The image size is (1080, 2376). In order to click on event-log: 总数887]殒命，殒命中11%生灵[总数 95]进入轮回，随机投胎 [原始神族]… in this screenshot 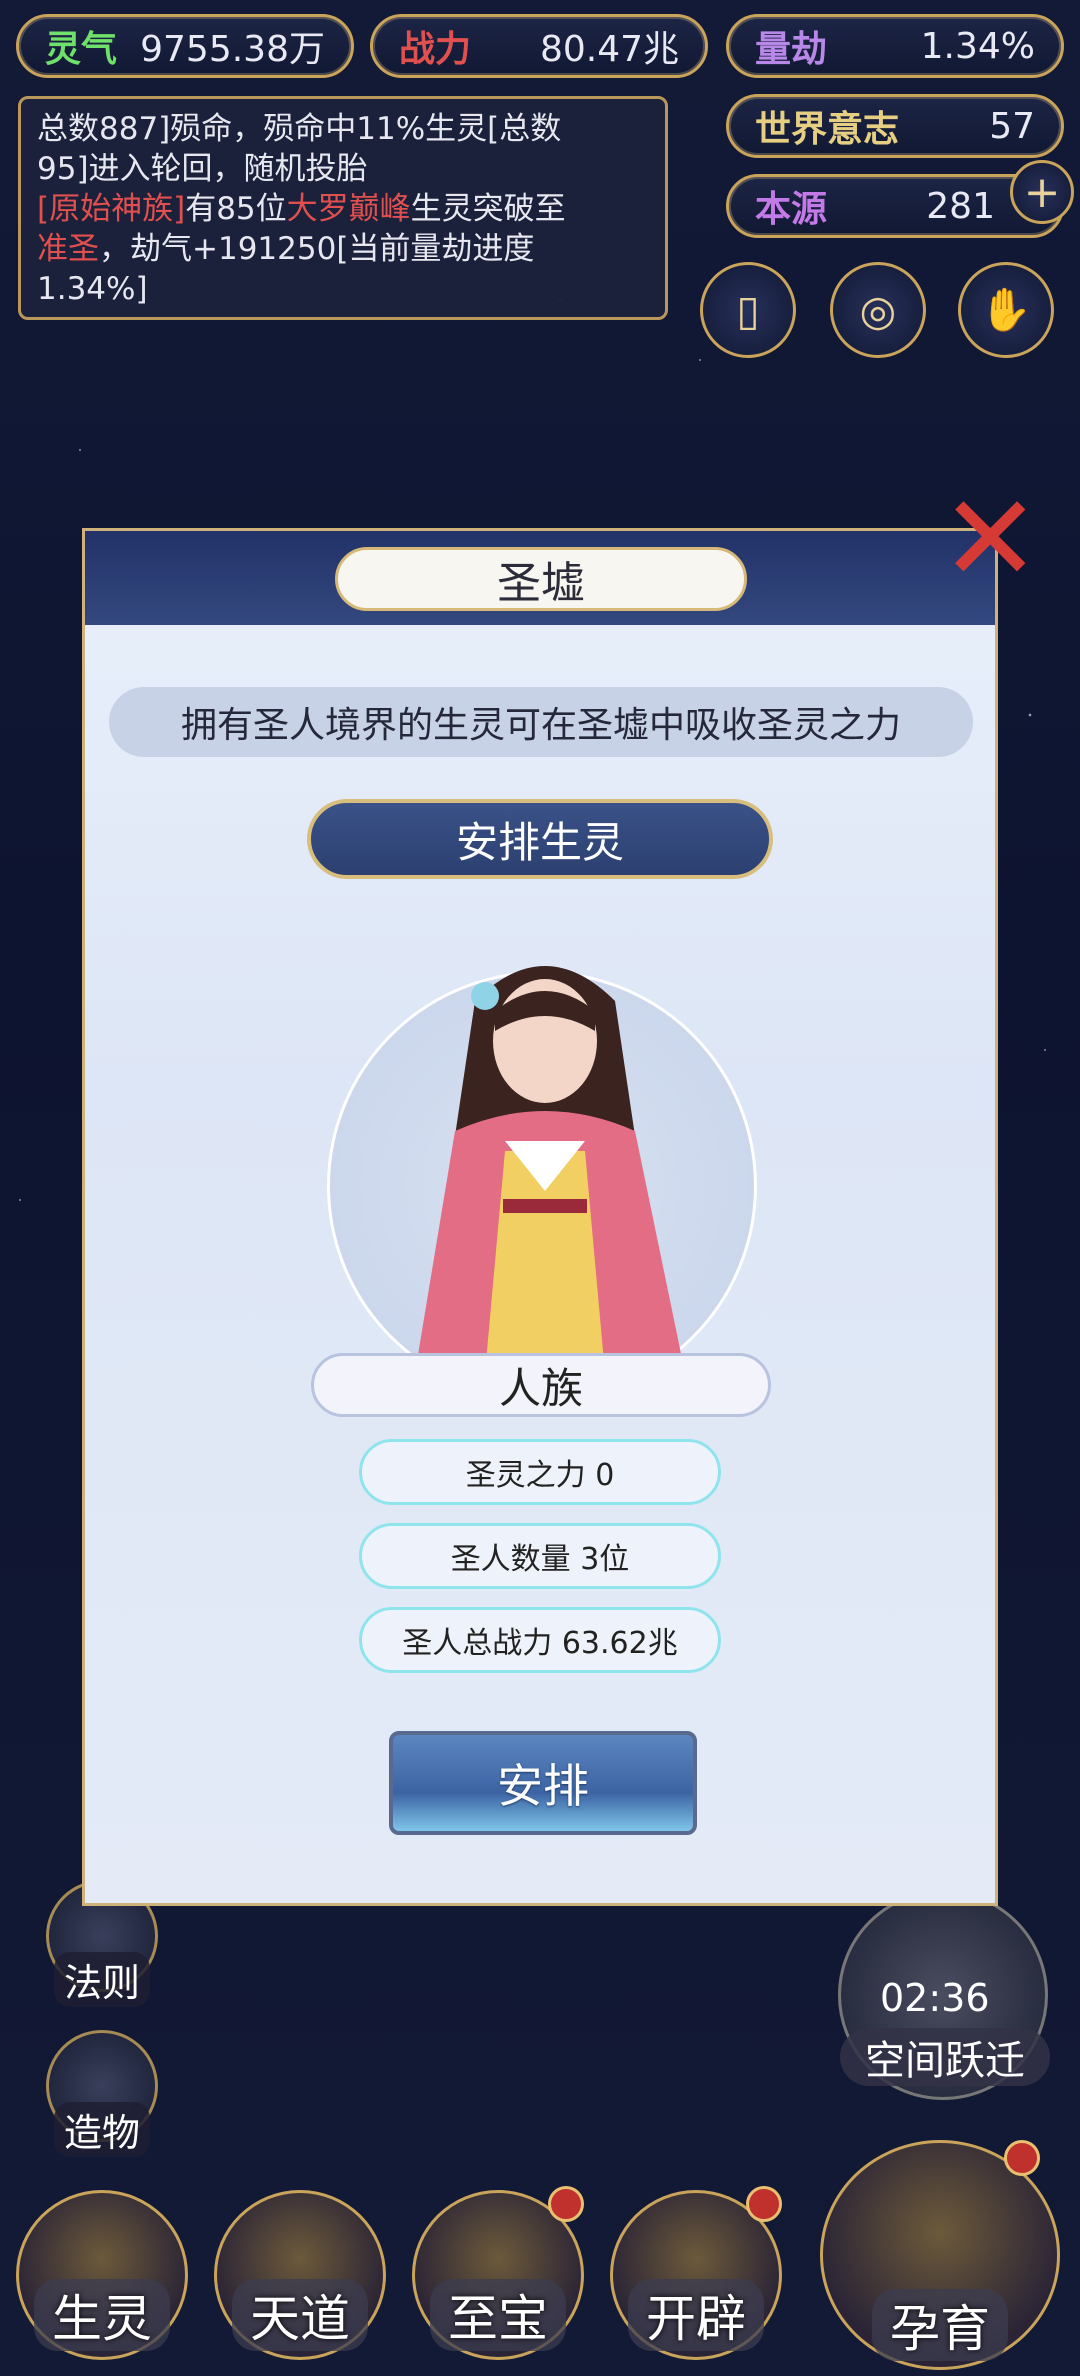, I will do `click(343, 208)`.